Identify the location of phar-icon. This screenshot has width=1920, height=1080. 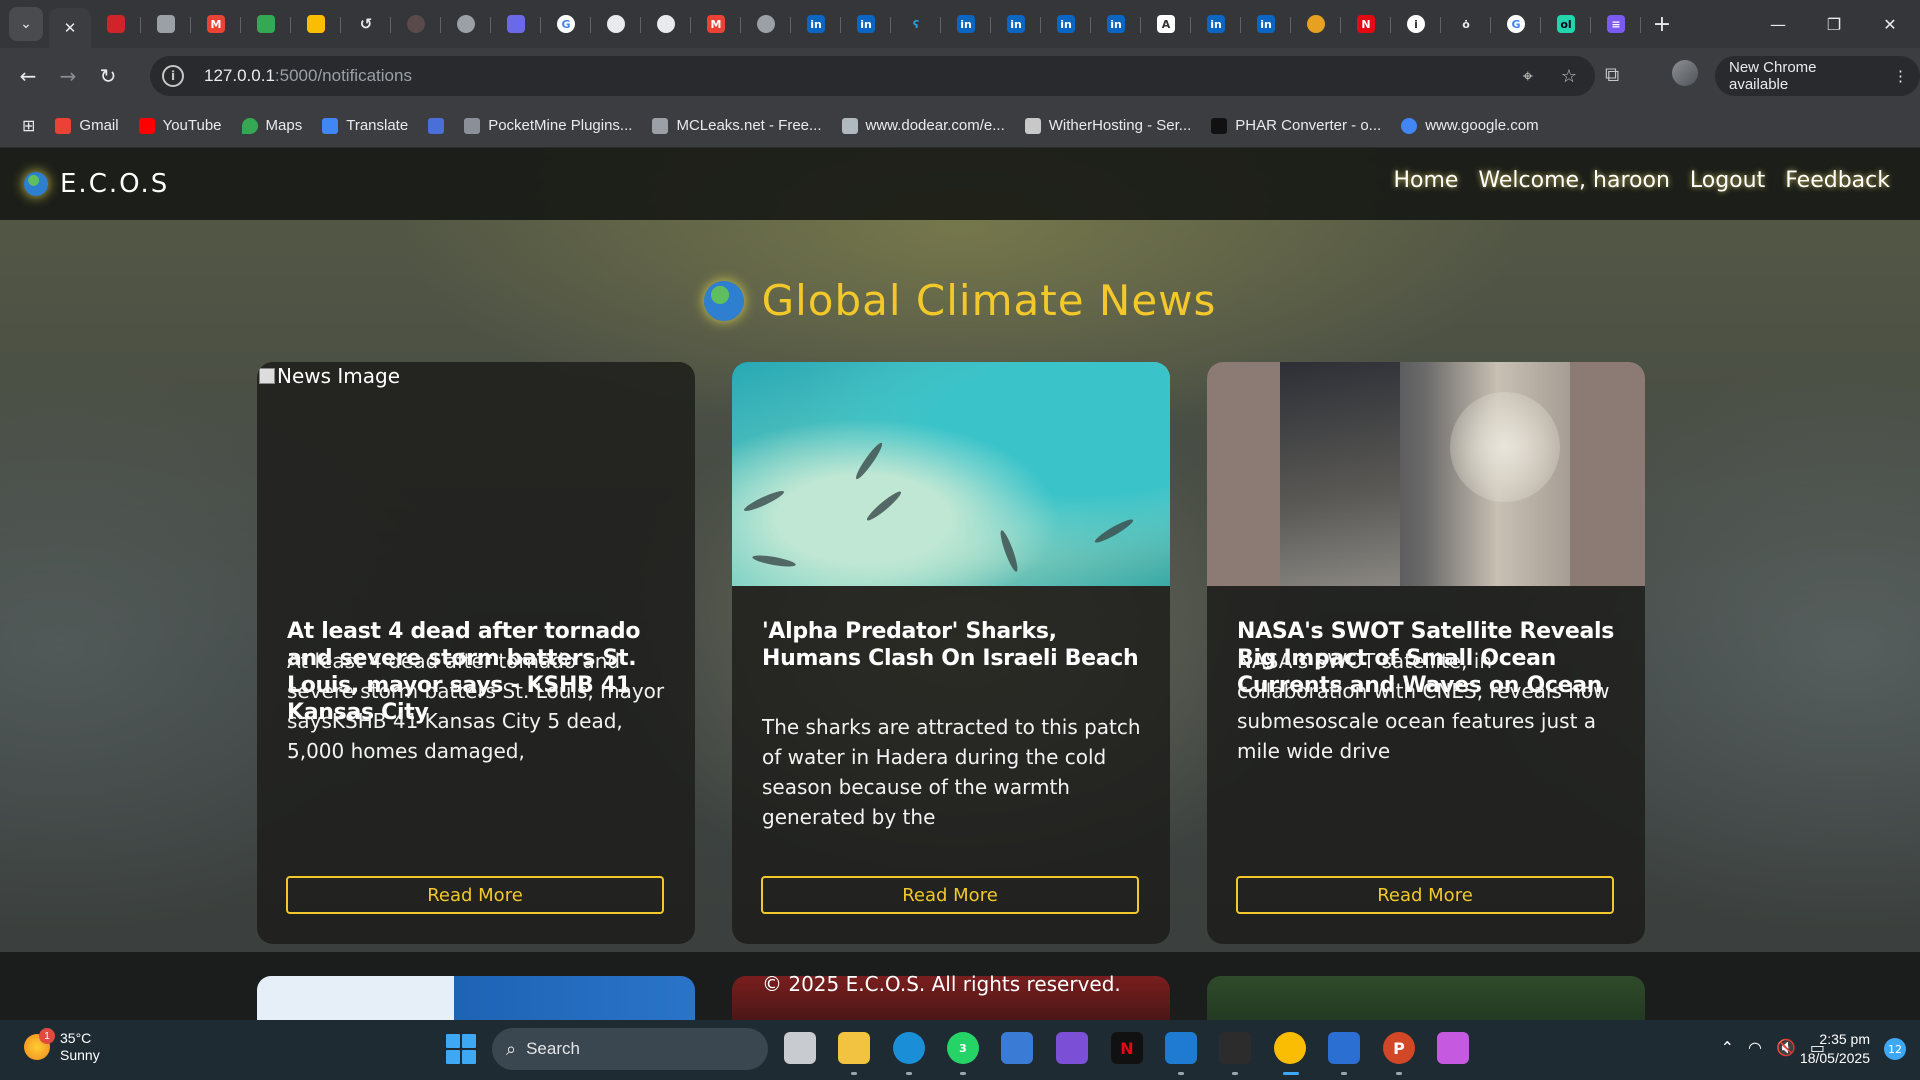
(1219, 125).